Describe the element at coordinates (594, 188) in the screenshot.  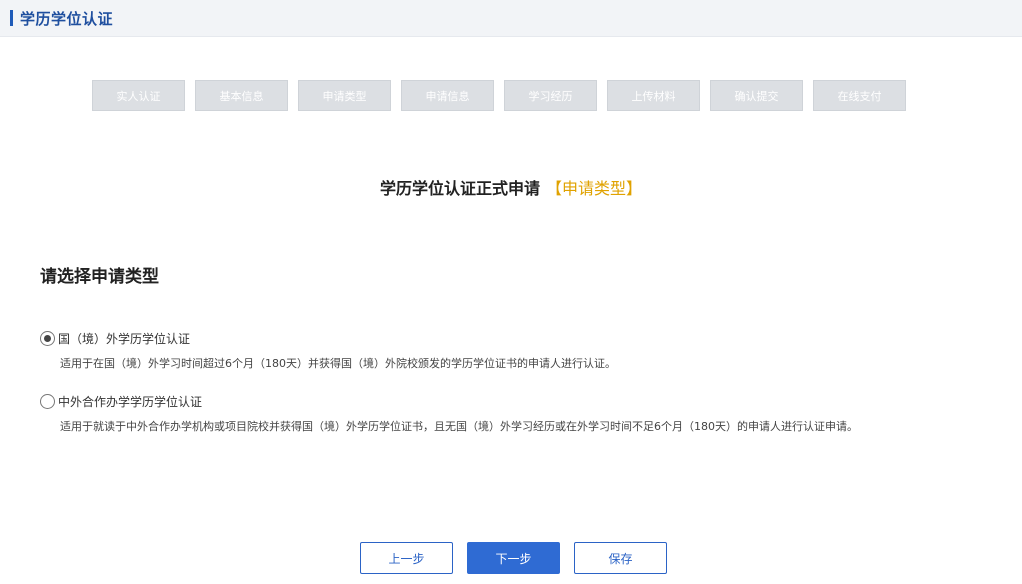
I see `current-step-label: 【申请类型】` at that location.